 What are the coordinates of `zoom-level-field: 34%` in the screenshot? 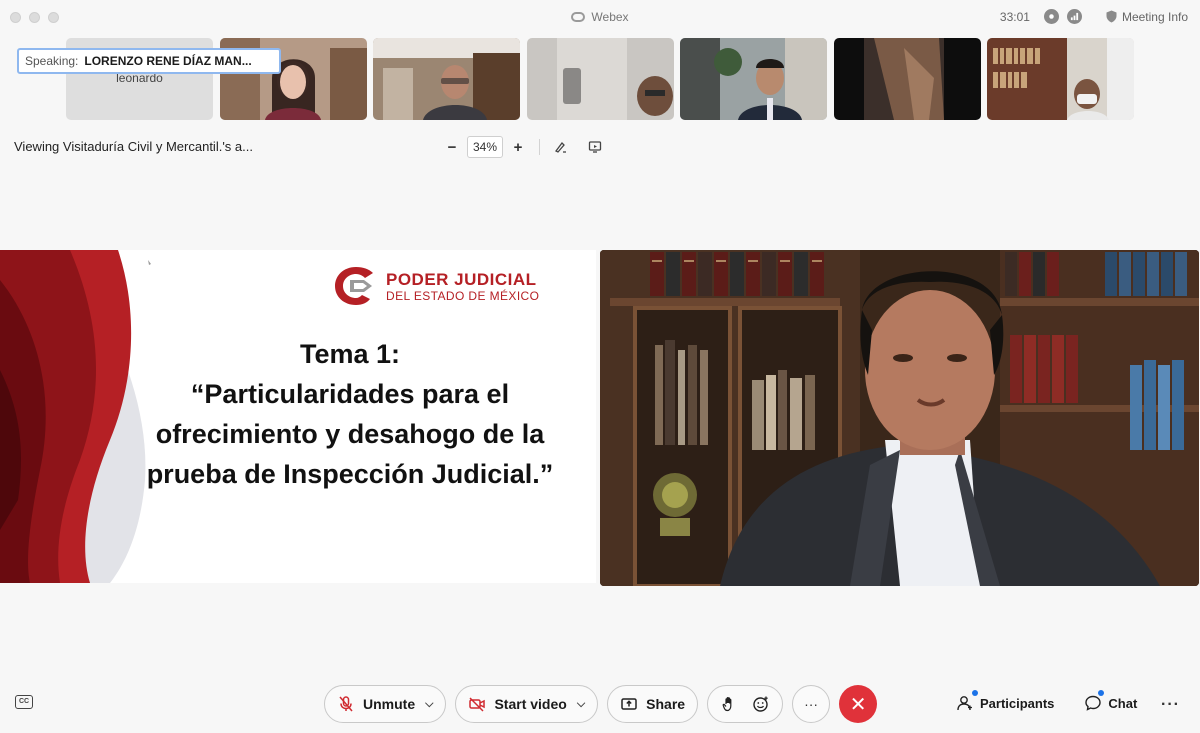 It's located at (485, 147).